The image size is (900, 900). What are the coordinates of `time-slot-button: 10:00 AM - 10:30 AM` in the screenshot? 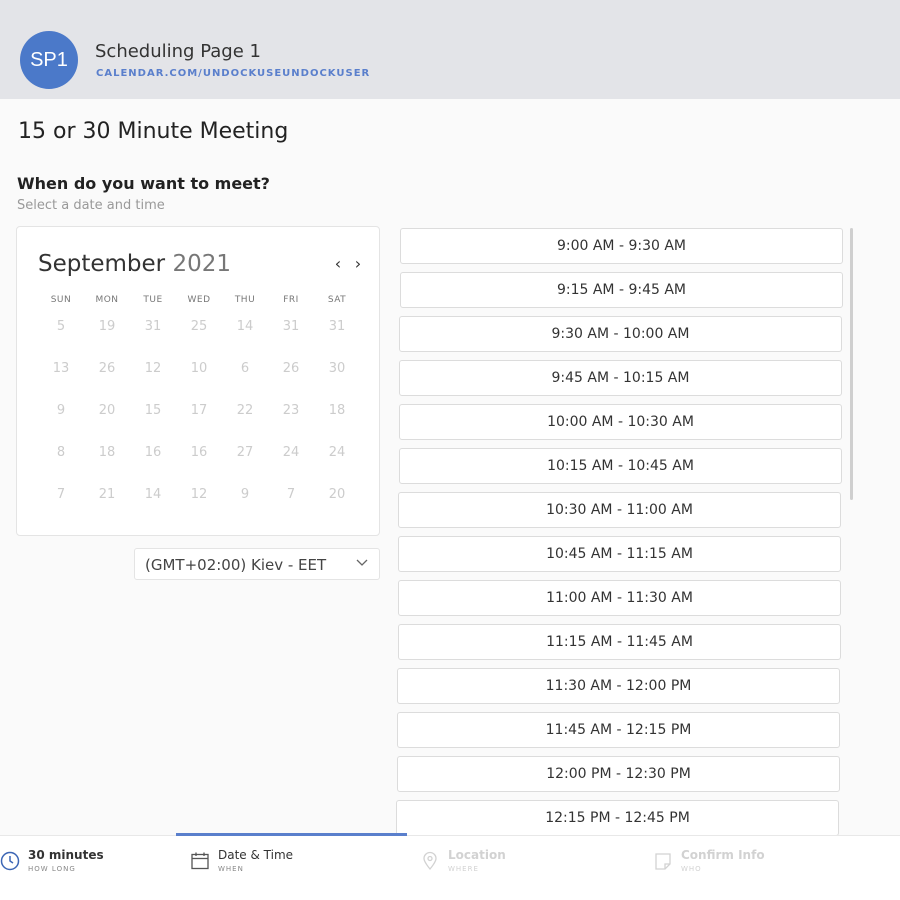 It's located at (620, 422).